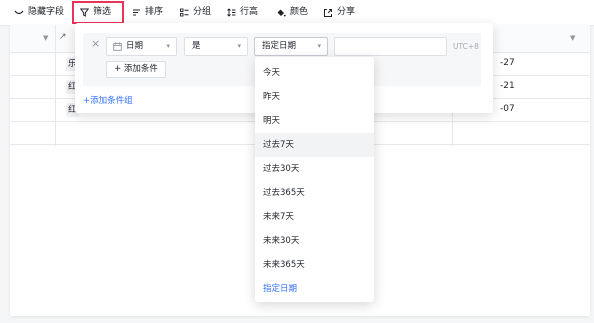 The image size is (594, 323). I want to click on row-height-icon, so click(231, 12).